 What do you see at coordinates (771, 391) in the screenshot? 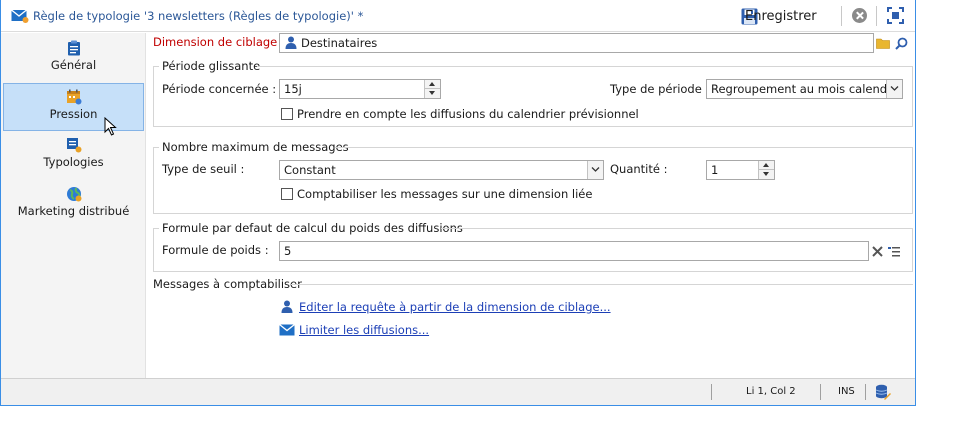
I see `cursor-position: Li 1, Col 2` at bounding box center [771, 391].